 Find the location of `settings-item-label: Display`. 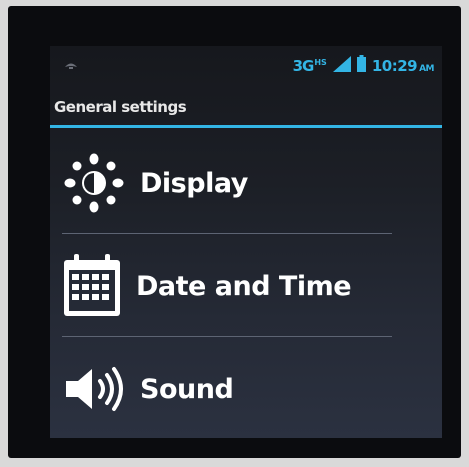

settings-item-label: Display is located at coordinates (194, 183).